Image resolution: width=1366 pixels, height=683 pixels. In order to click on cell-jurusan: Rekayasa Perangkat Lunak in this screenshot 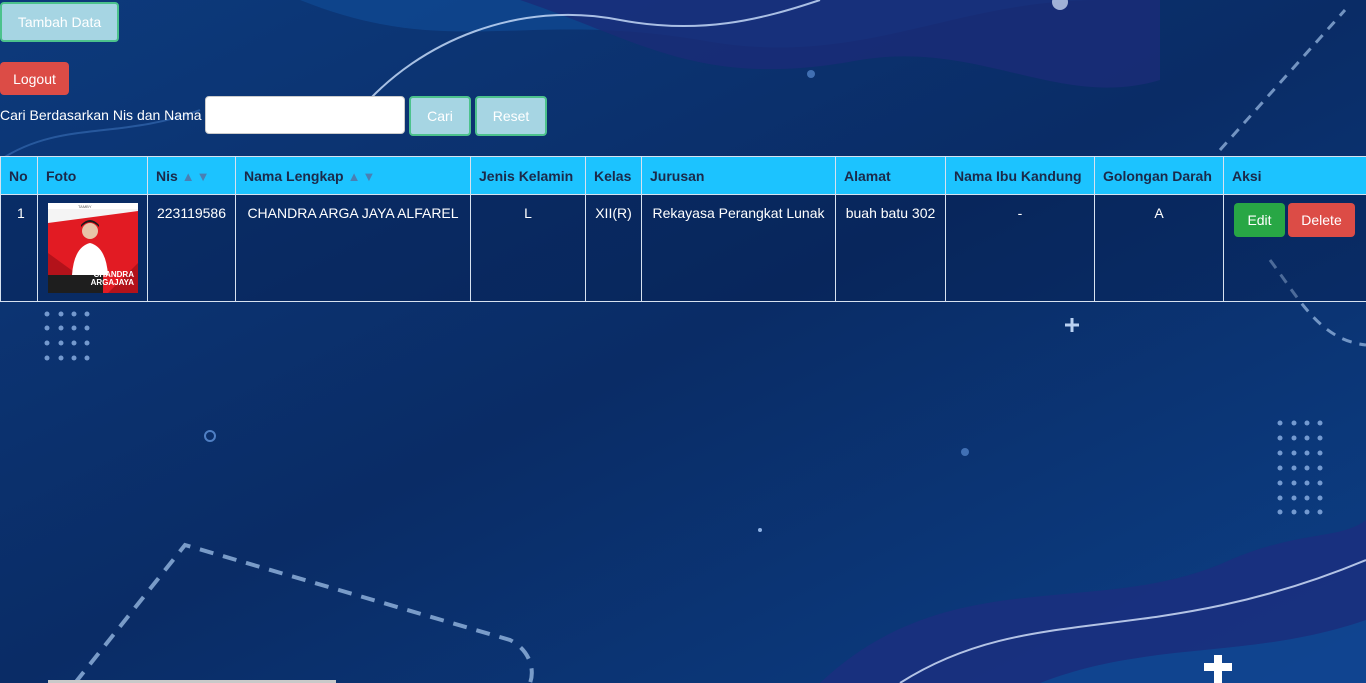, I will do `click(738, 248)`.